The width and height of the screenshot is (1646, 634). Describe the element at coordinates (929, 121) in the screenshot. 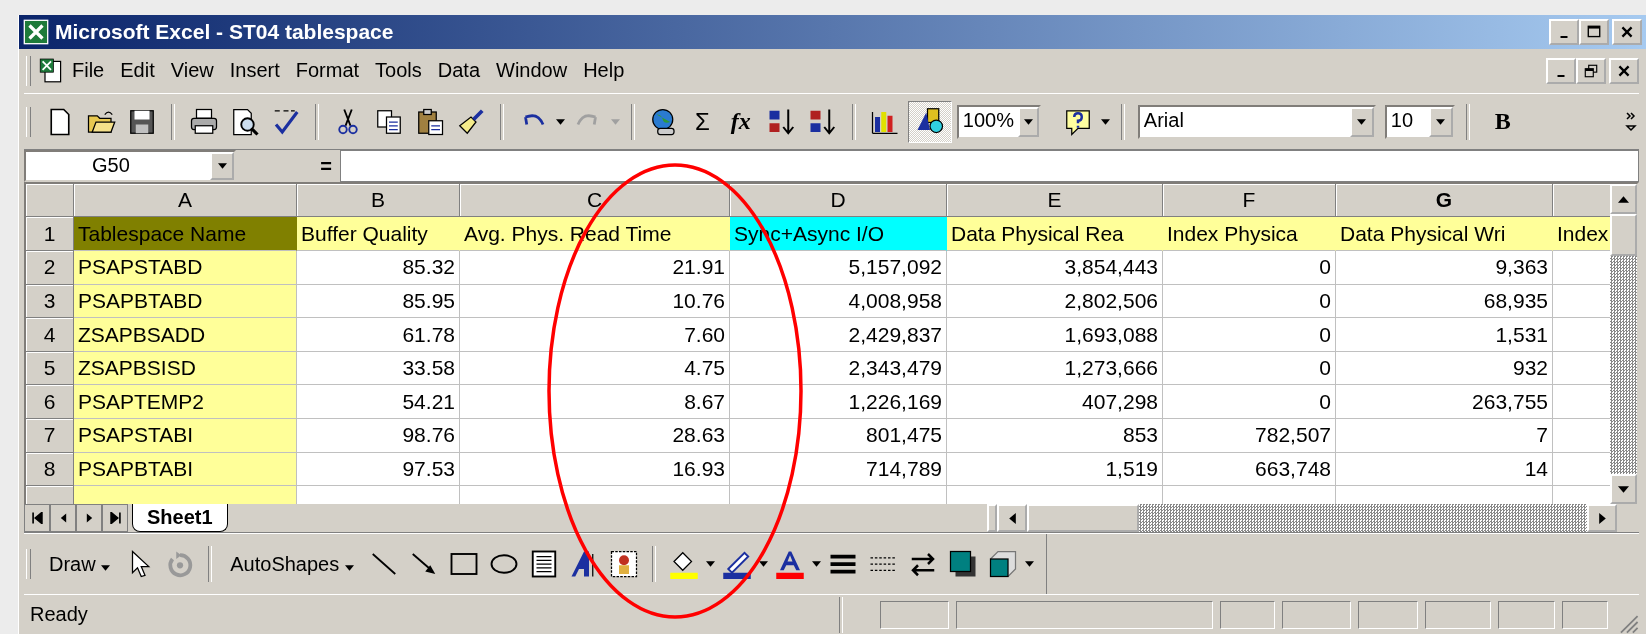

I see `drawing-button` at that location.